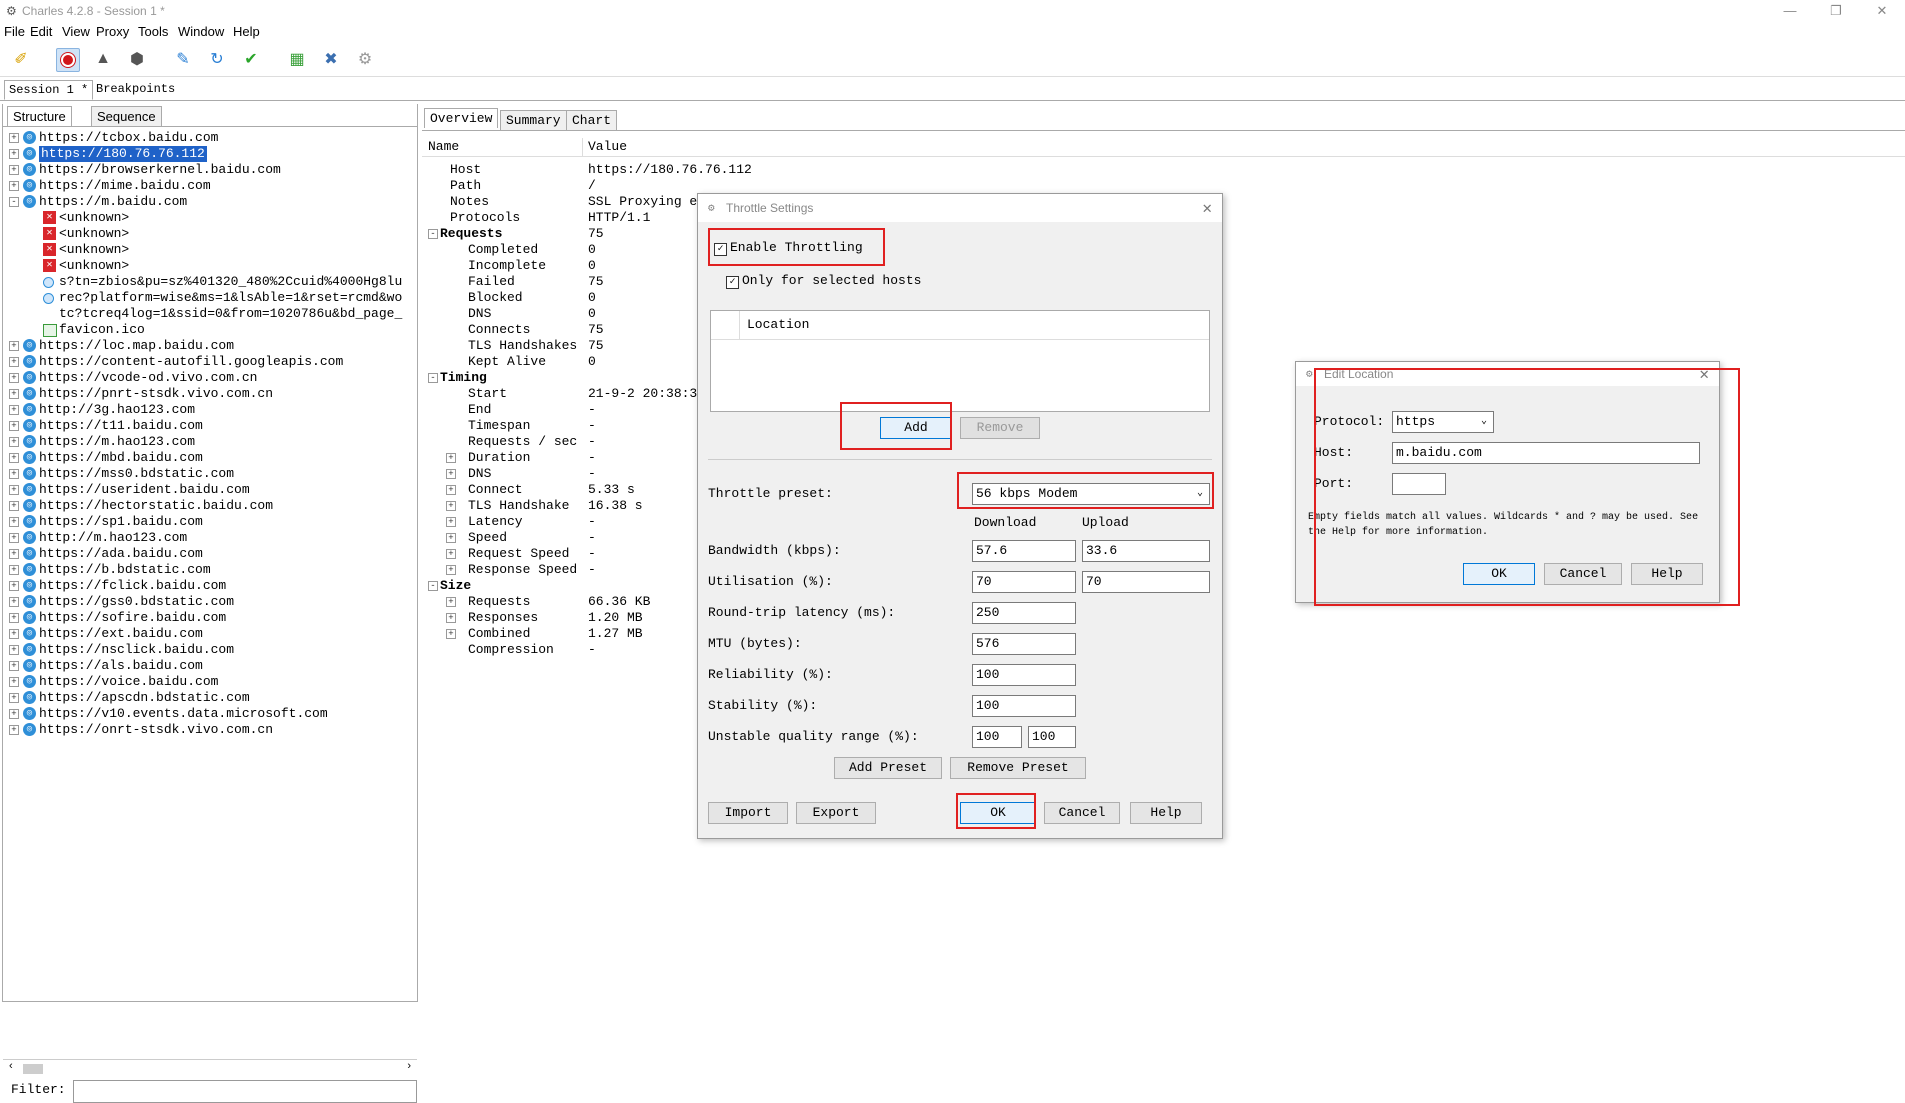 Image resolution: width=1905 pixels, height=1103 pixels. What do you see at coordinates (112, 31) in the screenshot?
I see `menu-proxy: Proxy` at bounding box center [112, 31].